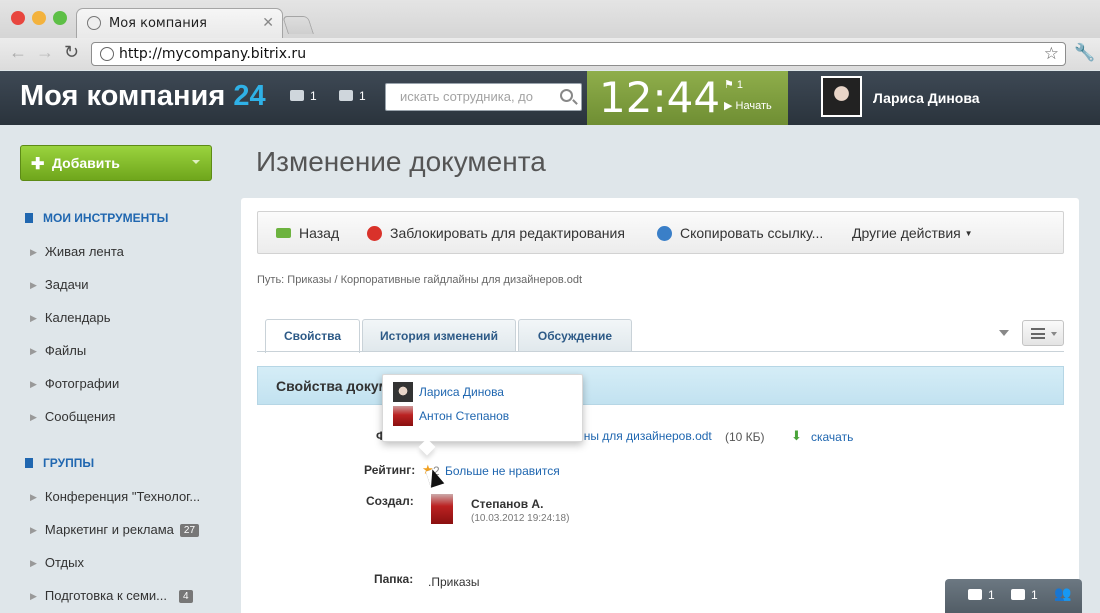 The height and width of the screenshot is (613, 1100). What do you see at coordinates (1051, 54) in the screenshot?
I see `bookmark-star-icon: ☆` at bounding box center [1051, 54].